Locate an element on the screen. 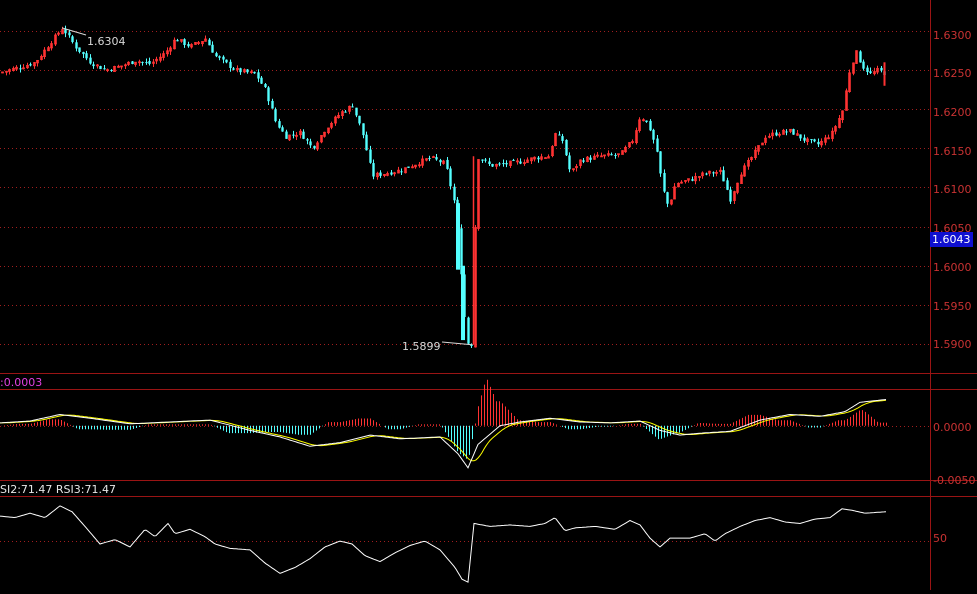 This screenshot has height=594, width=977. price-tick-label: 1.6200 is located at coordinates (952, 112).